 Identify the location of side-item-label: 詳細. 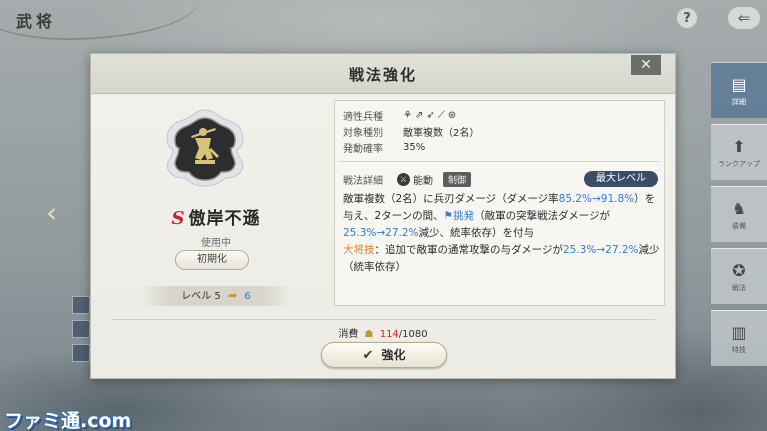
(739, 101).